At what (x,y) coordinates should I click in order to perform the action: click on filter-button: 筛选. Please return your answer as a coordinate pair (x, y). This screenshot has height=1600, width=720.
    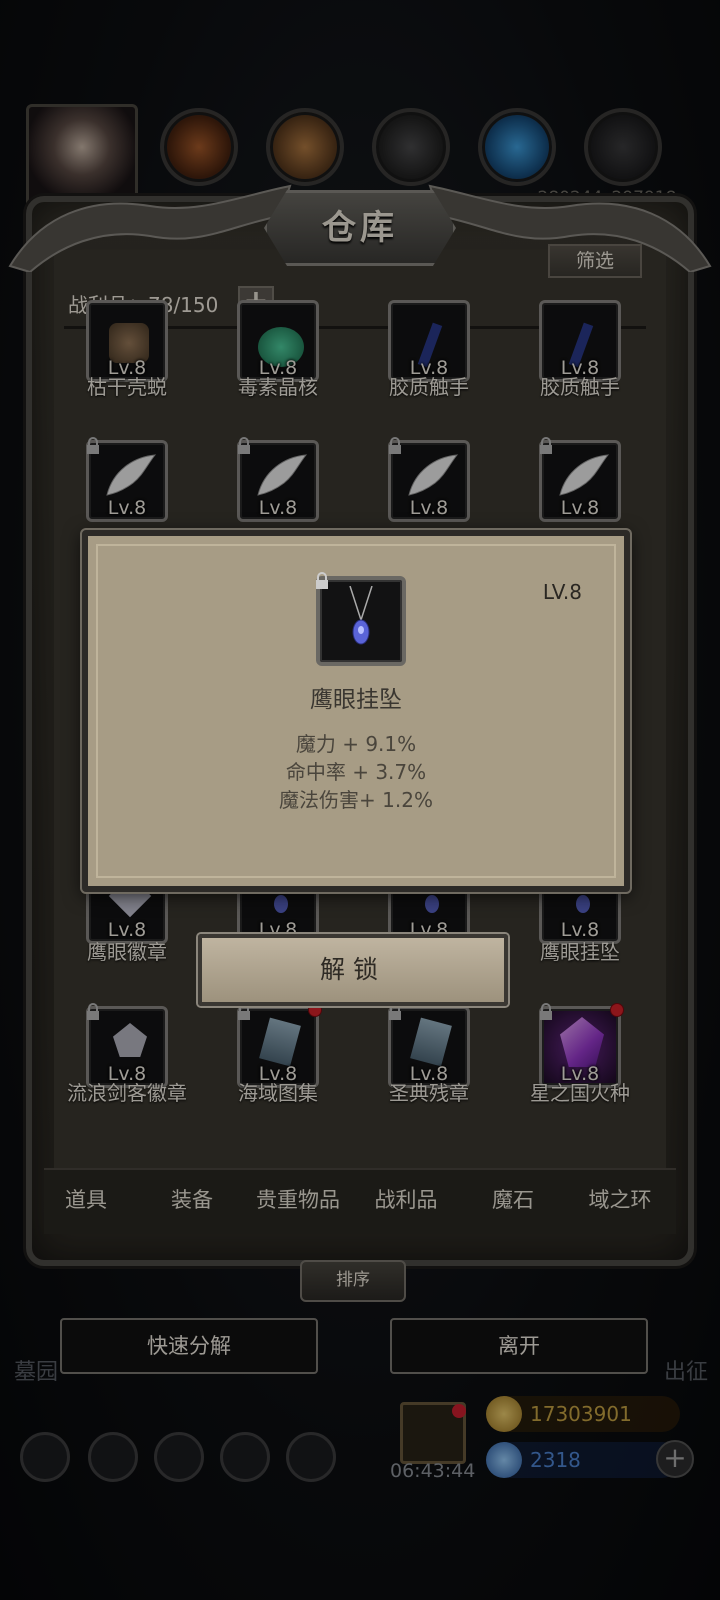
    Looking at the image, I should click on (595, 261).